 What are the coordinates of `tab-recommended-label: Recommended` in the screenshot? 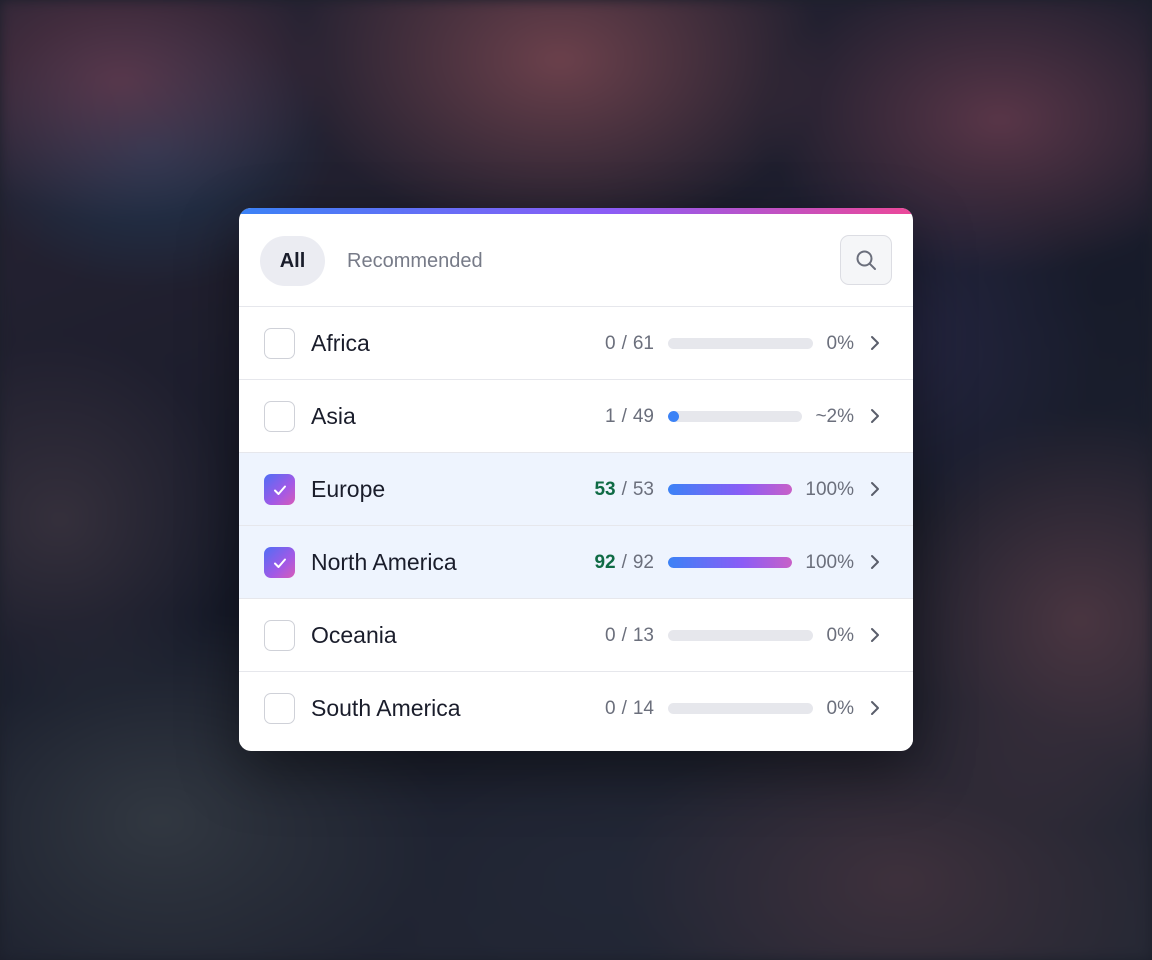 It's located at (415, 260).